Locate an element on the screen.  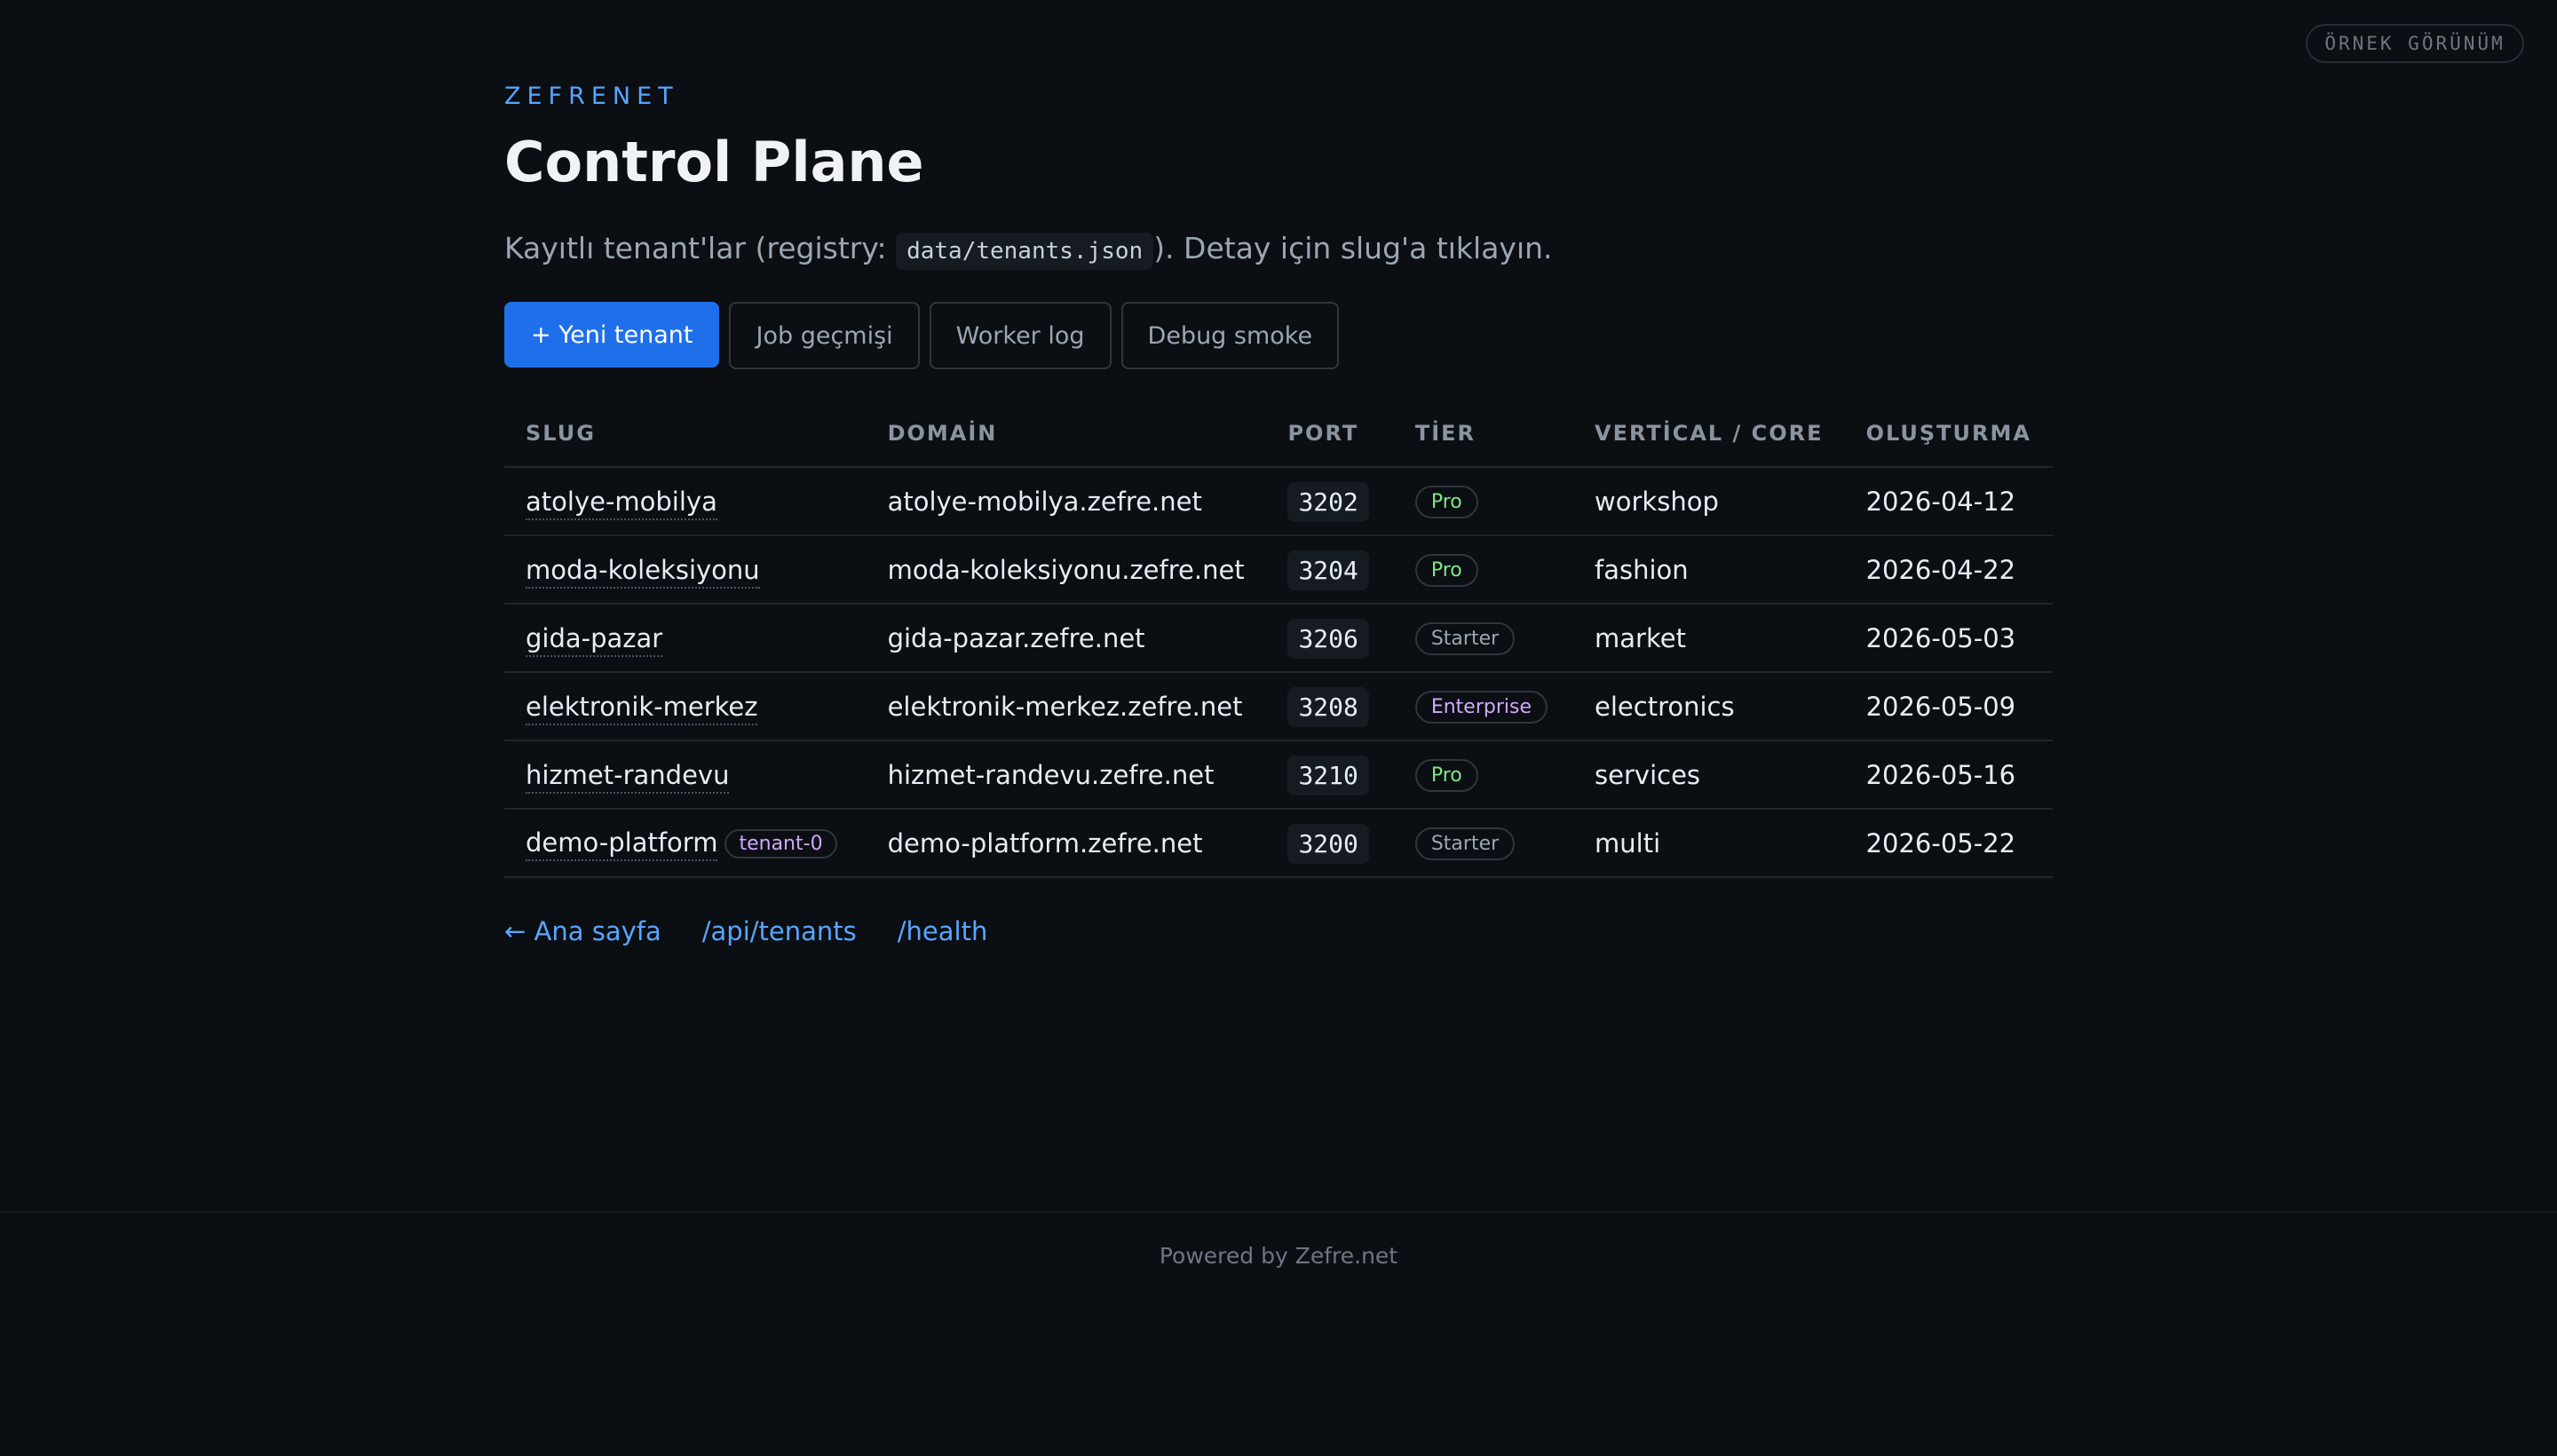
footer-links: ← Ana sayfa /api/tenants /health is located at coordinates (745, 931).